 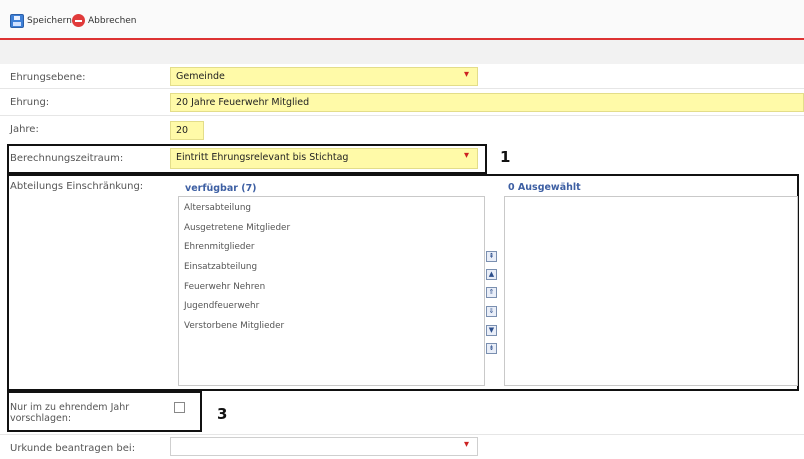 What do you see at coordinates (41, 418) in the screenshot?
I see `vorschlagen-label-line2: vorschlagen:` at bounding box center [41, 418].